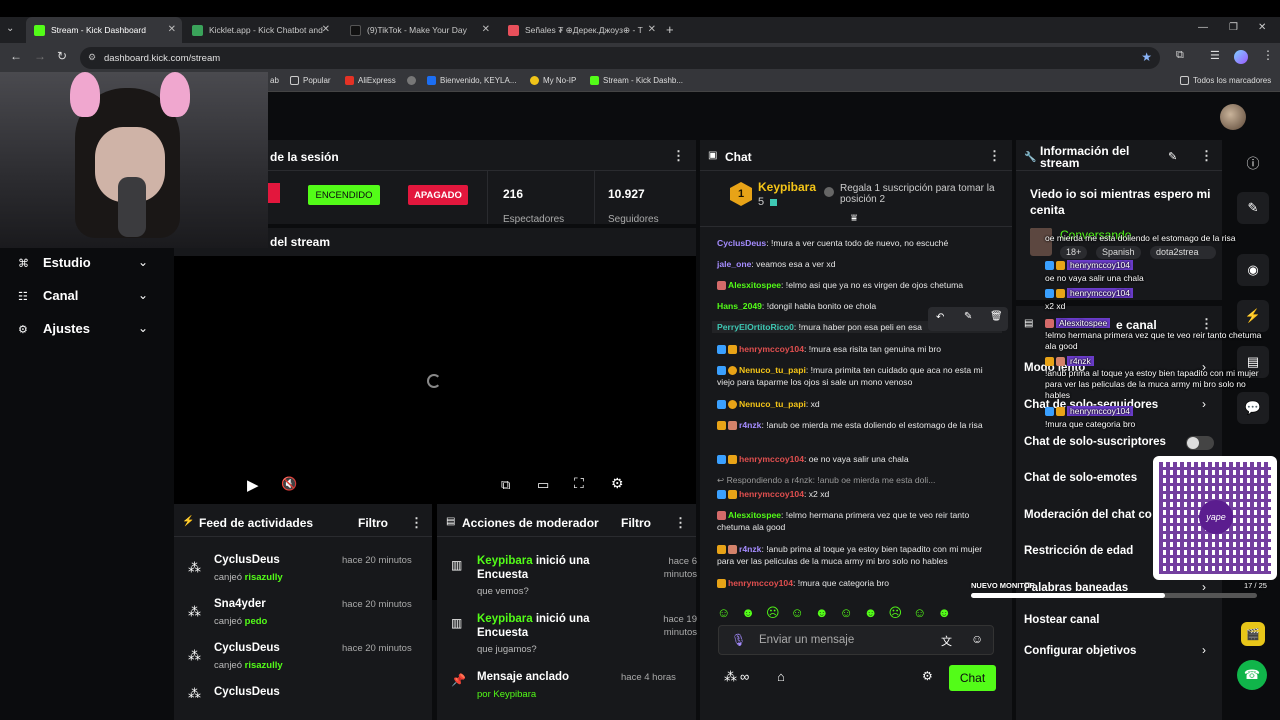  What do you see at coordinates (581, 30) in the screenshot?
I see `tab-senales: Señales ₮ ⊕Дерек.Джоуз⊕ - T ✕` at bounding box center [581, 30].